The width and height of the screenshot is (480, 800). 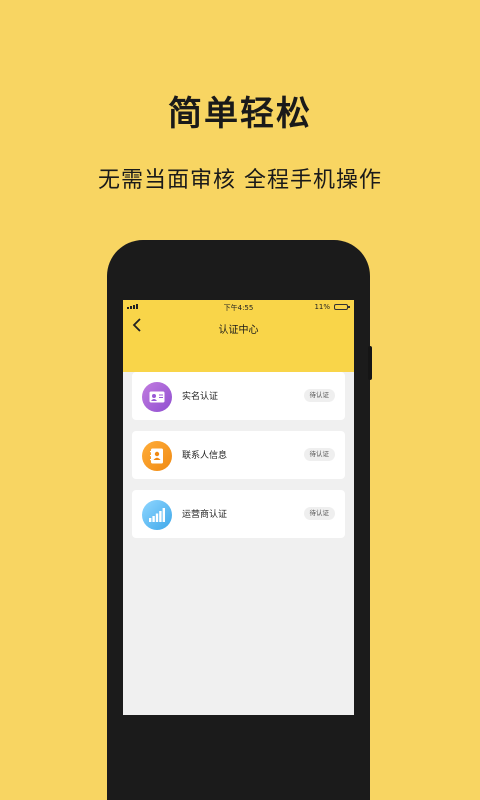 What do you see at coordinates (205, 456) in the screenshot?
I see `list-item-label: 联系人信息` at bounding box center [205, 456].